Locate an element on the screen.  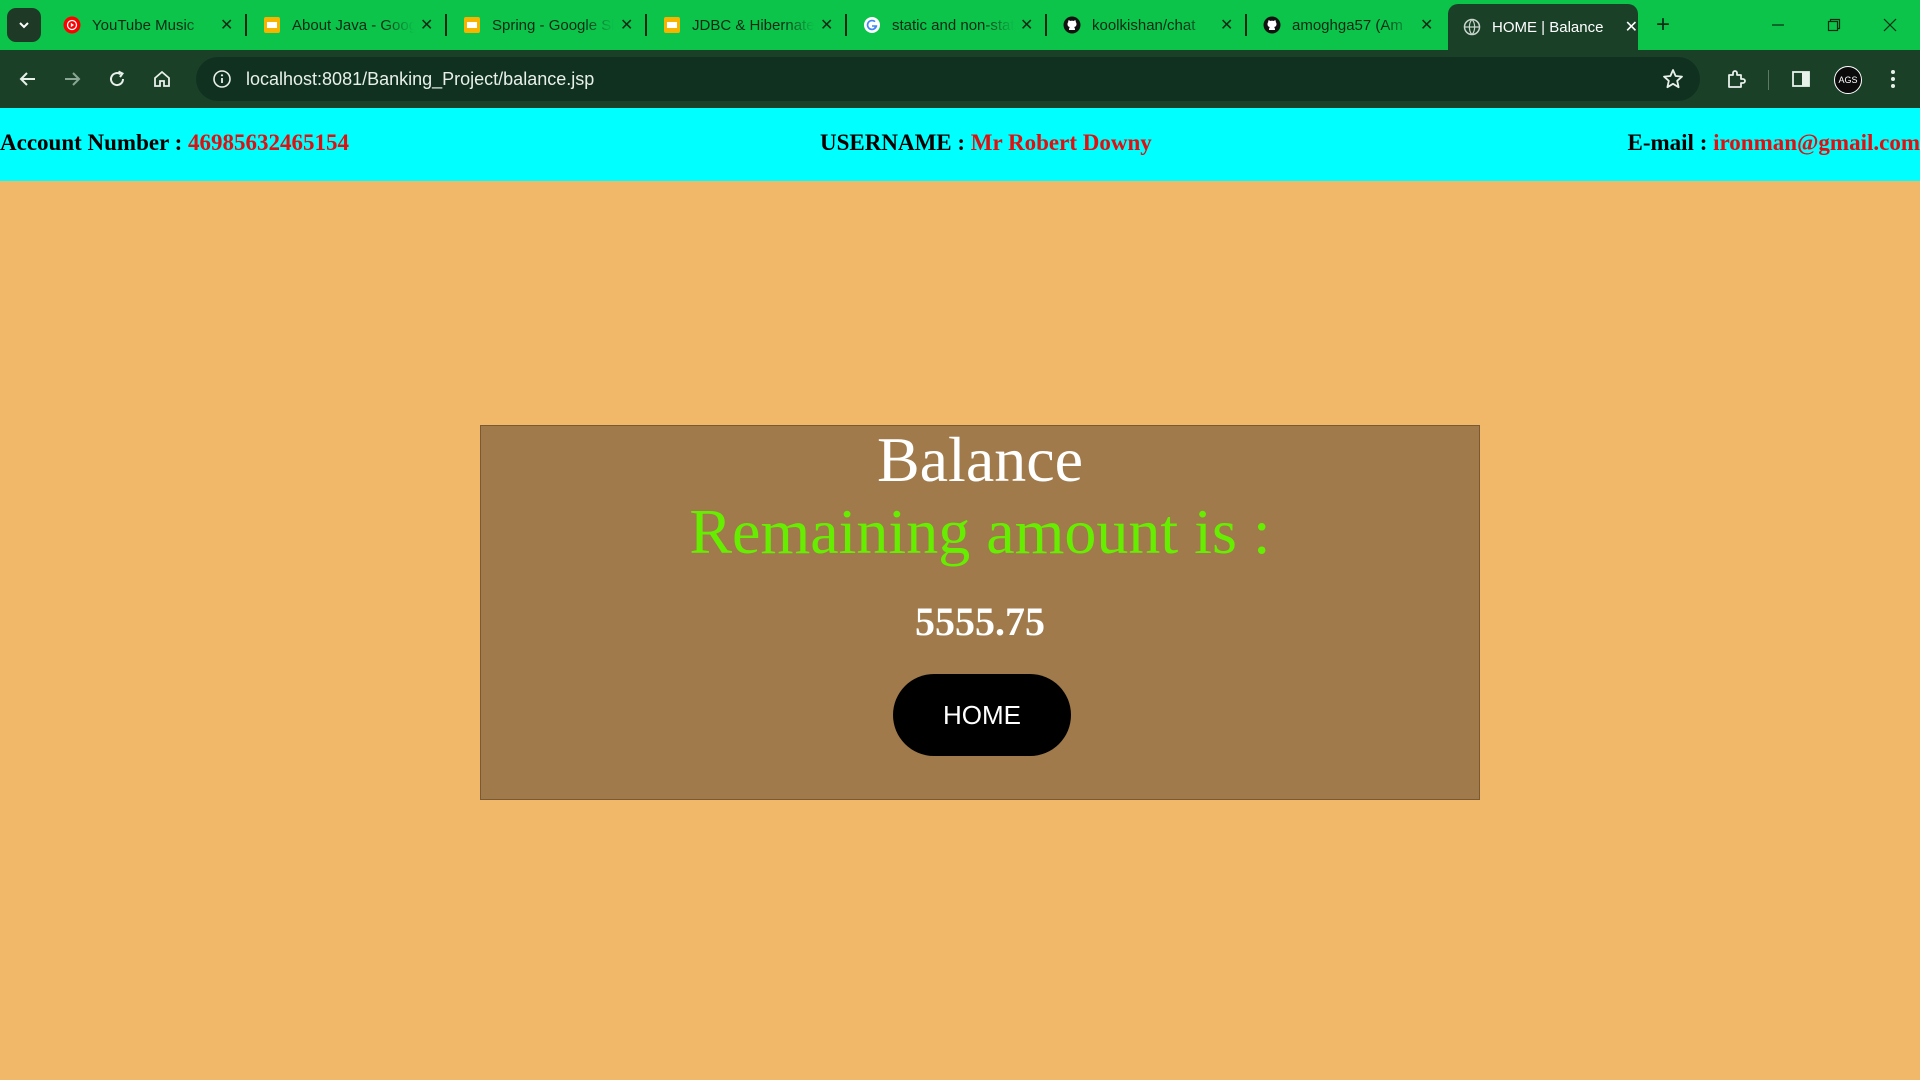
email: E-mail : ironman@gmail.com is located at coordinates (1774, 143).